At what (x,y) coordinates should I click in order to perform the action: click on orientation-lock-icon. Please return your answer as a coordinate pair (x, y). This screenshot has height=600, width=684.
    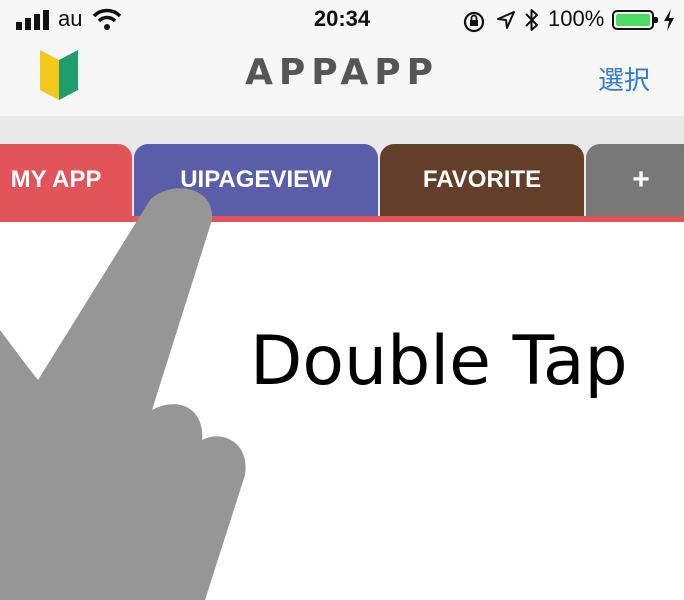
    Looking at the image, I should click on (474, 22).